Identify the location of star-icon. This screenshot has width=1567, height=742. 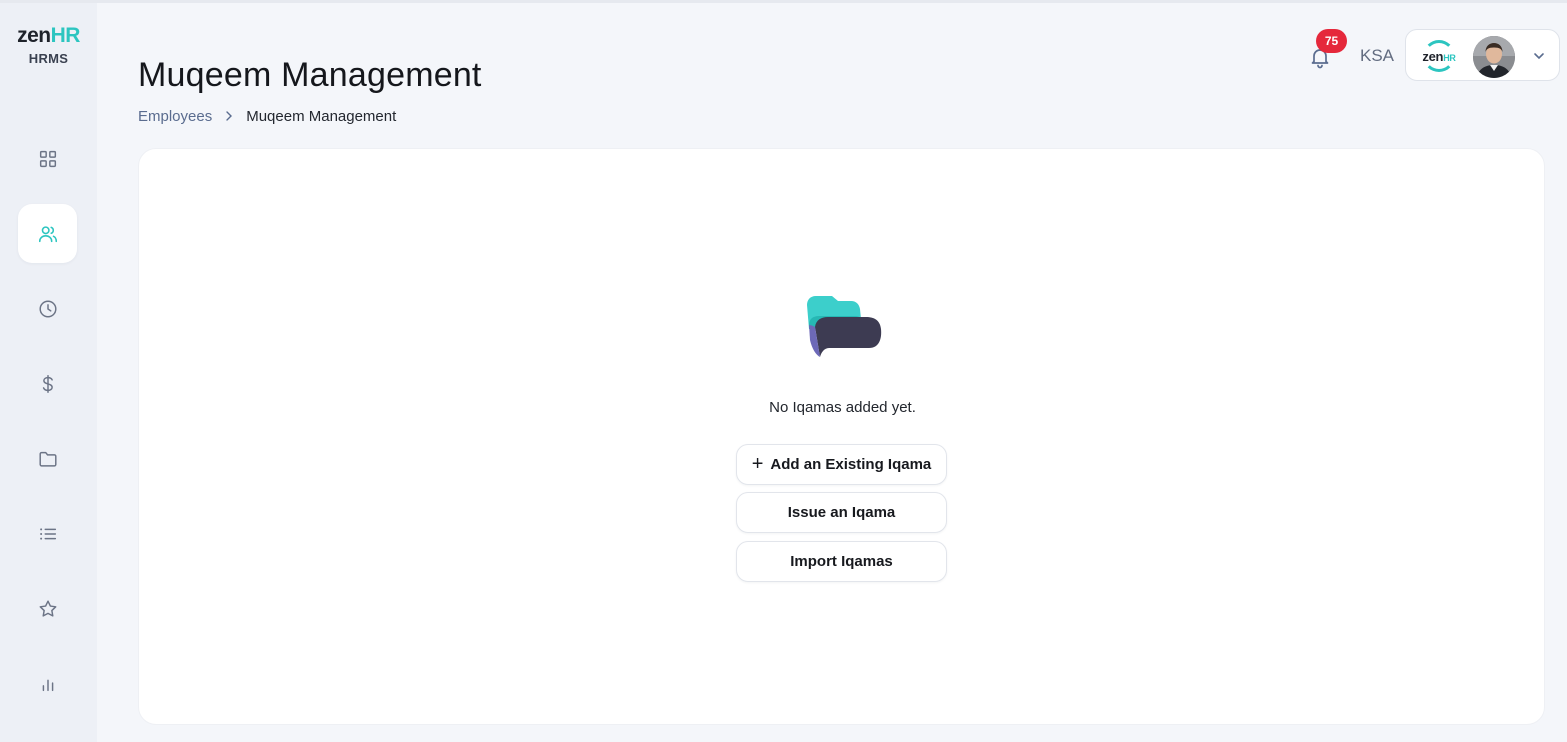
(47, 608).